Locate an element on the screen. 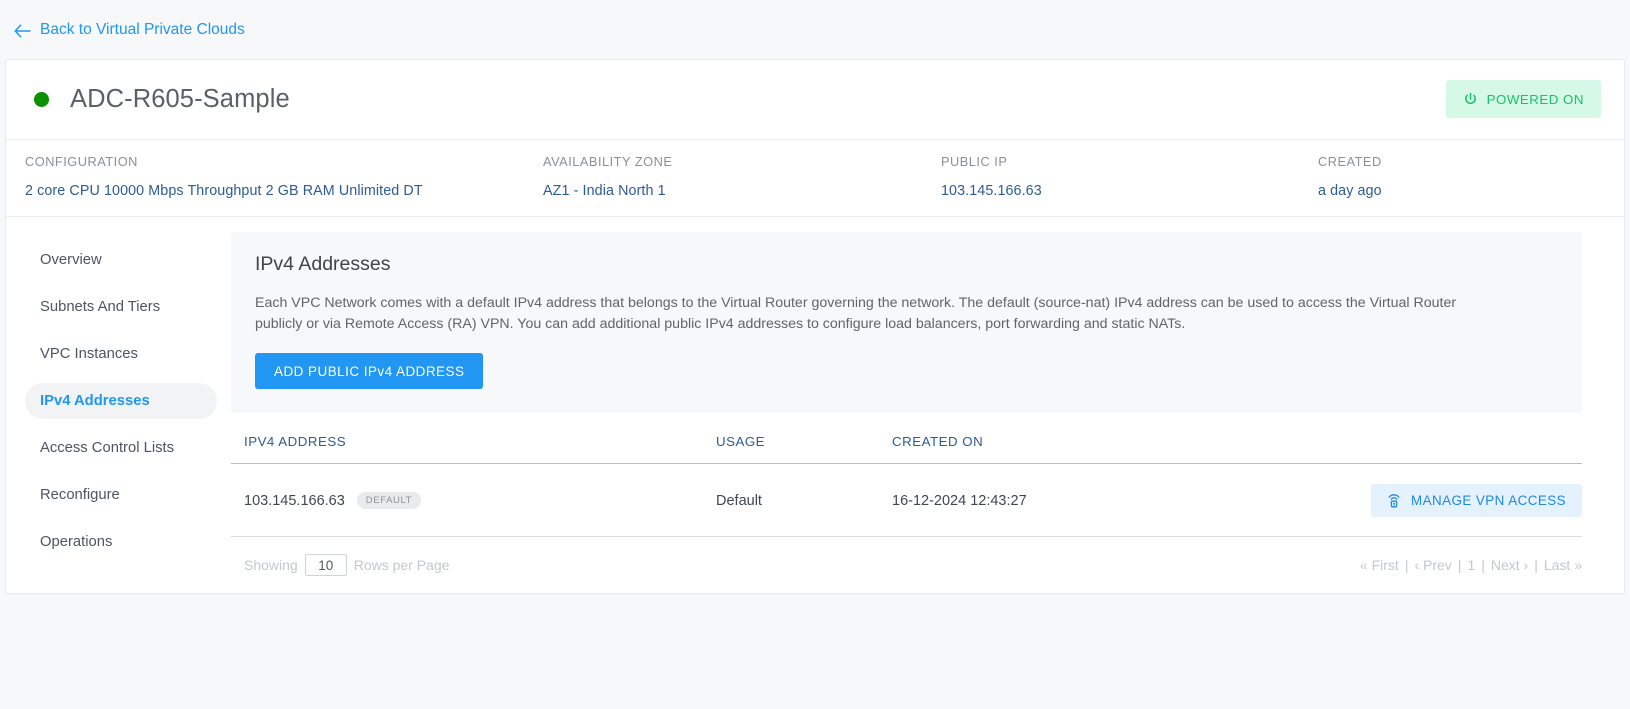  back-link-label: Back to Virtual Private Clouds is located at coordinates (142, 29).